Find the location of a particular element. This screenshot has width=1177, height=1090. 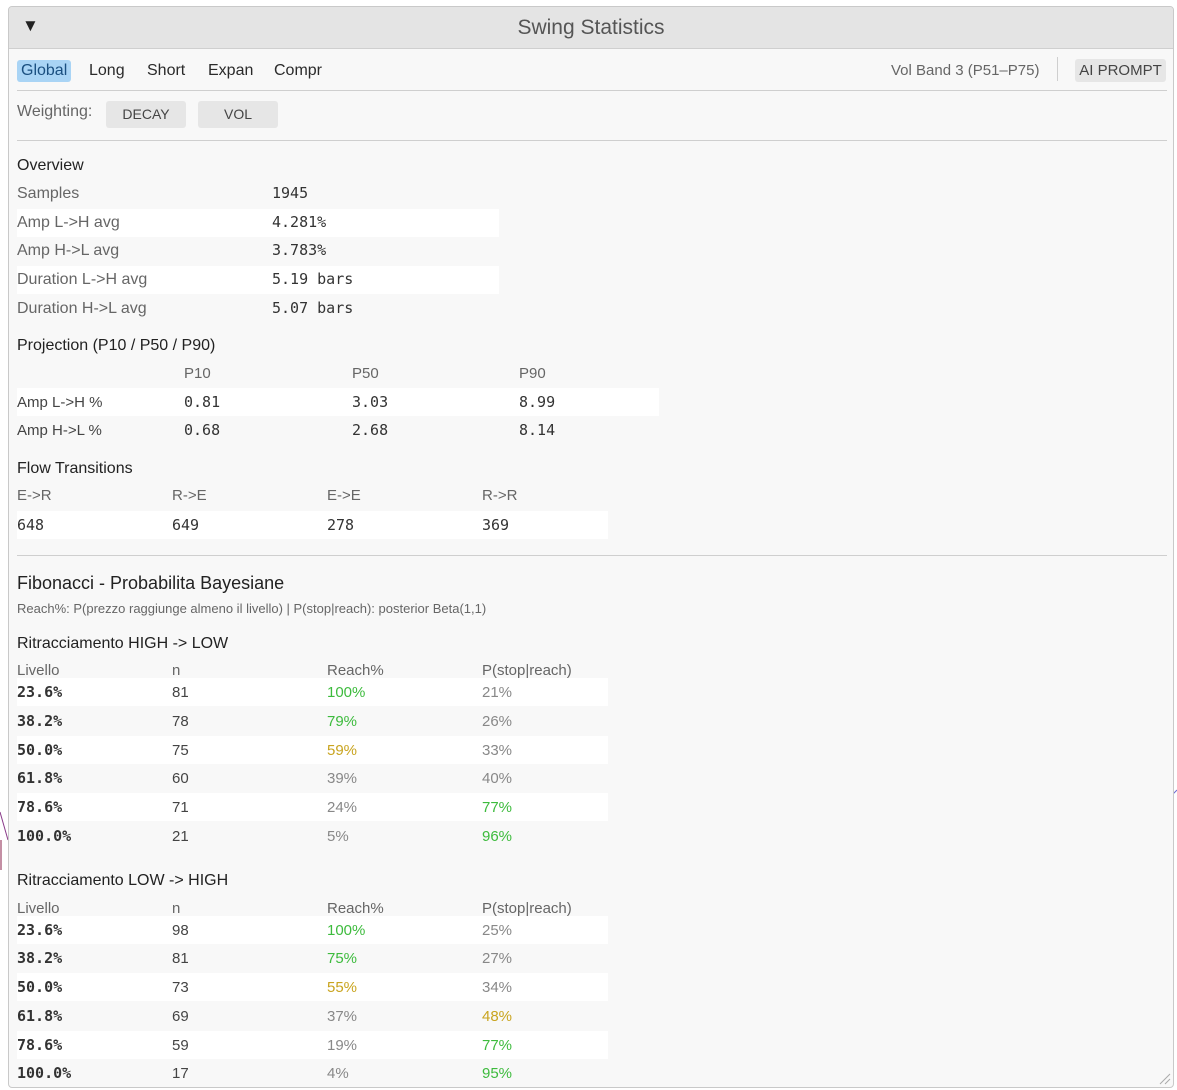

overview-row: Duration H->L avg 5.07 bars is located at coordinates (258, 309).